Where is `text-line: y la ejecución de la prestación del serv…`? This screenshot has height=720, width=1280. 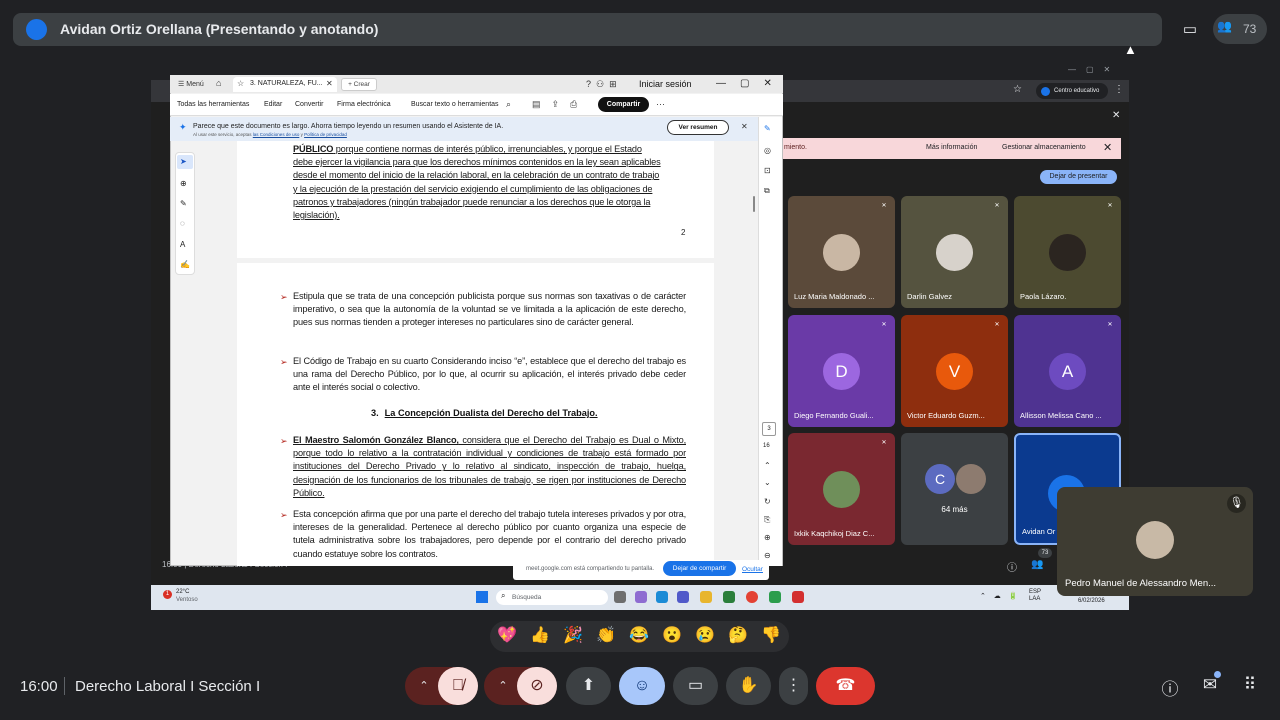
text-line: y la ejecución de la prestación del serv… is located at coordinates (489, 189).